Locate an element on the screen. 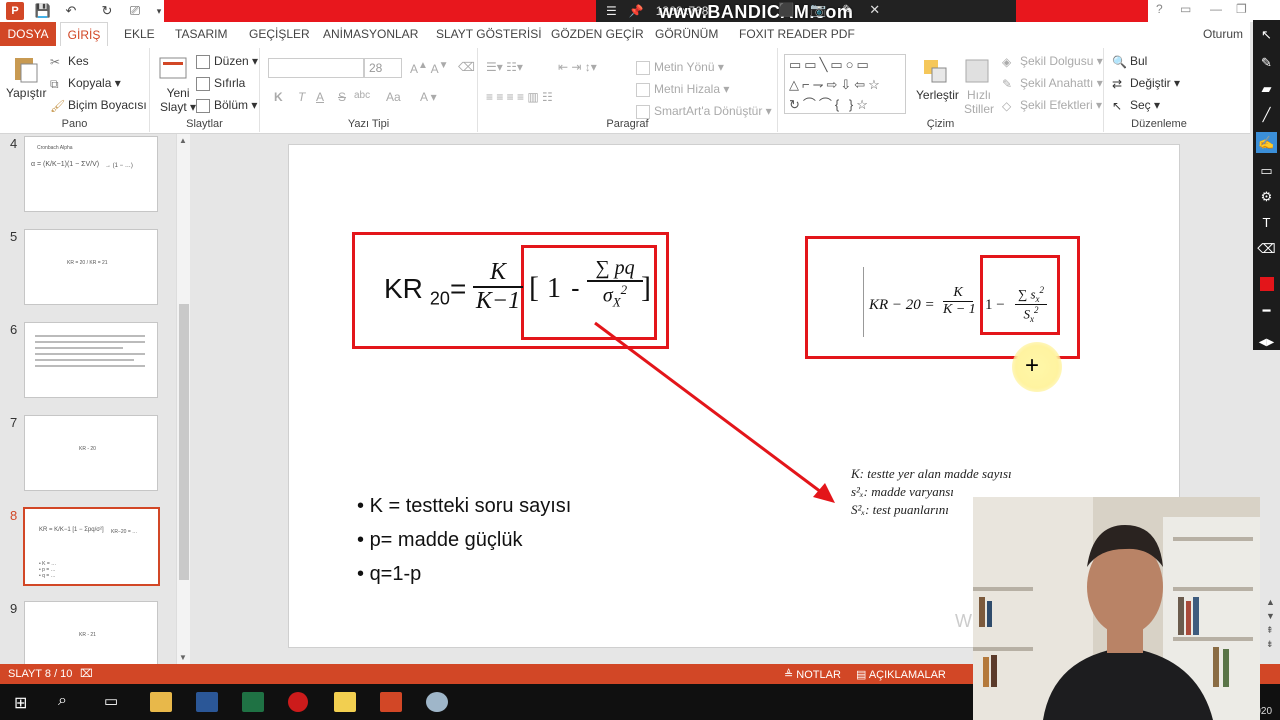 The height and width of the screenshot is (720, 1280). shape-effects-button: ◇ Şekil Efektleri ▾ is located at coordinates (1052, 105).